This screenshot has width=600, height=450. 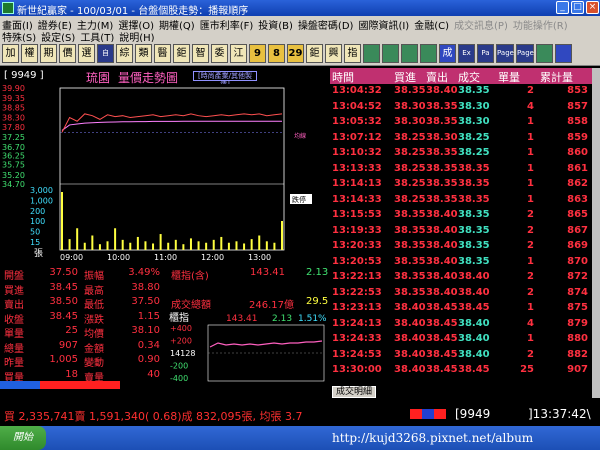 I want to click on menu-item: 成交訊息(P), so click(x=481, y=24).